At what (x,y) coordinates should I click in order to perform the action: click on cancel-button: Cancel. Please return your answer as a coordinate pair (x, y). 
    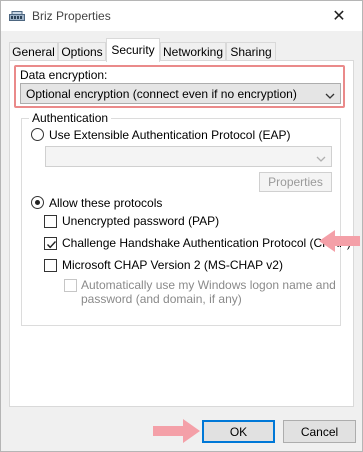
    Looking at the image, I should click on (319, 431).